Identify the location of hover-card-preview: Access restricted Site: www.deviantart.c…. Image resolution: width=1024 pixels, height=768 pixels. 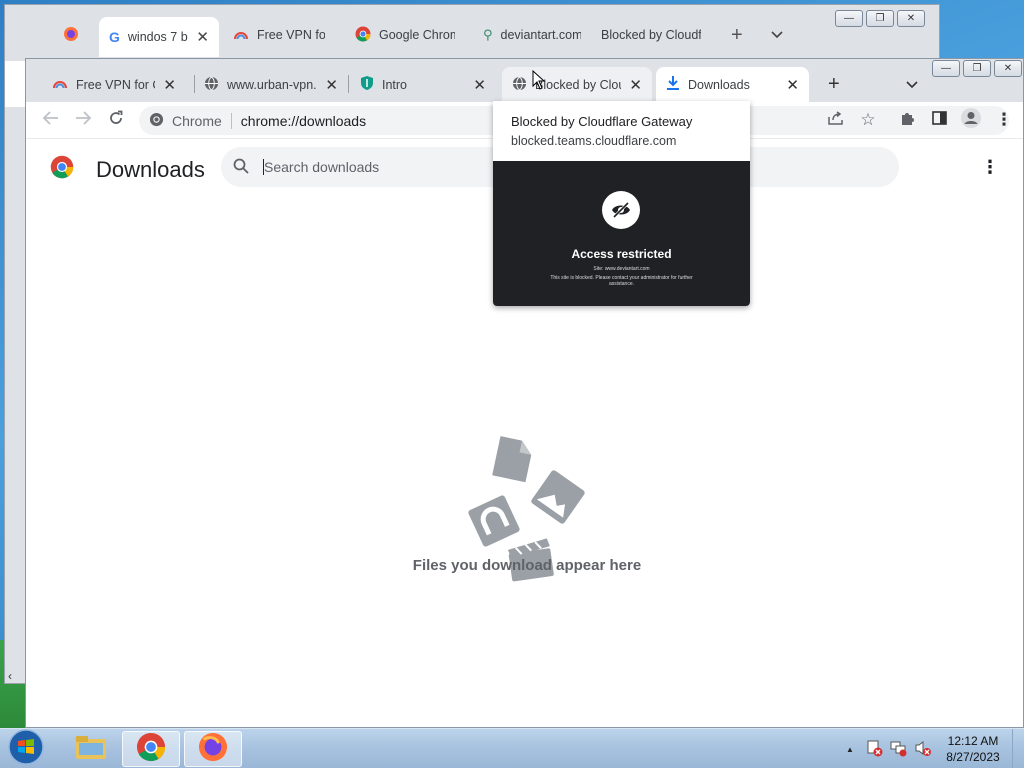
(621, 233).